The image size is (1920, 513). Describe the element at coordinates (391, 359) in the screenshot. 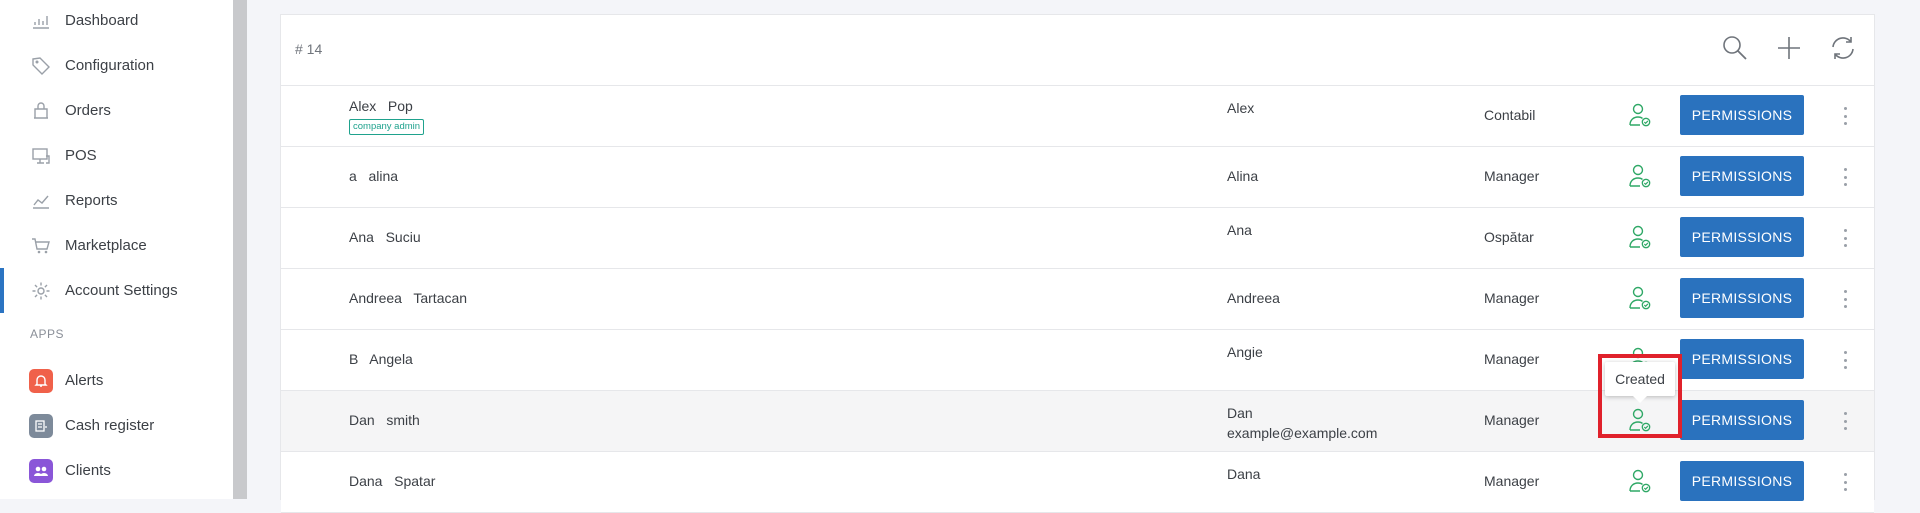

I see `user-last-name: Angela` at that location.